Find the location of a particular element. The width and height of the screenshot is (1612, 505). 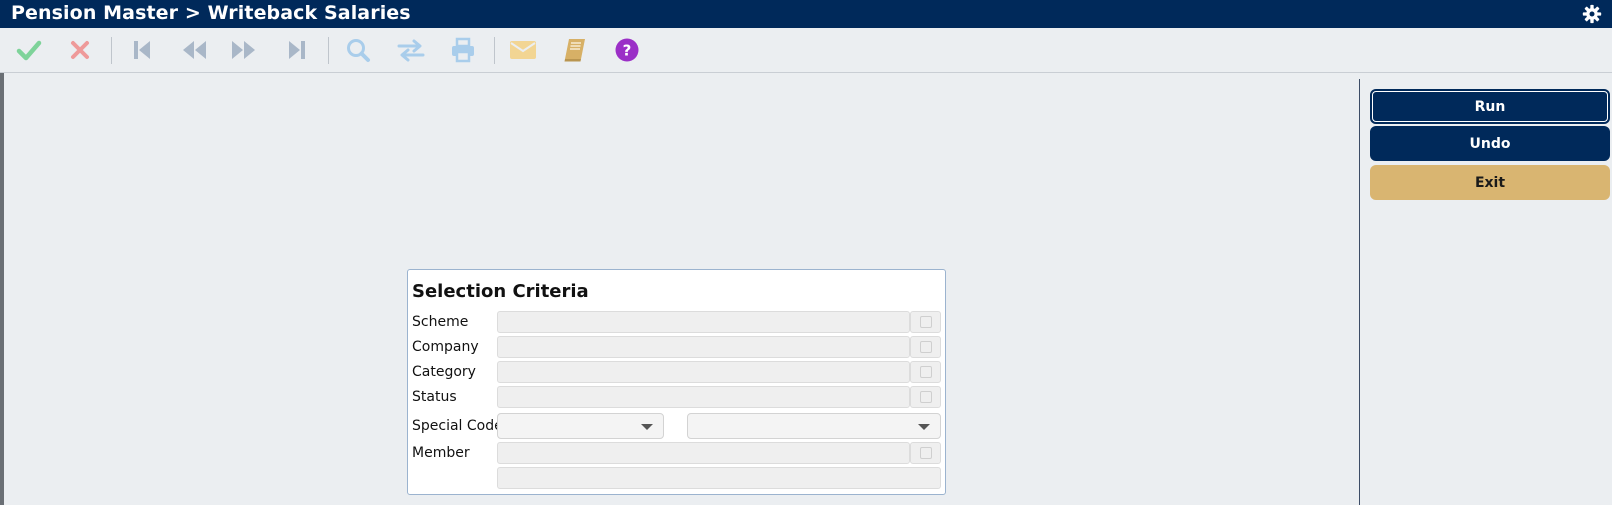

next-record-icon is located at coordinates (243, 50).